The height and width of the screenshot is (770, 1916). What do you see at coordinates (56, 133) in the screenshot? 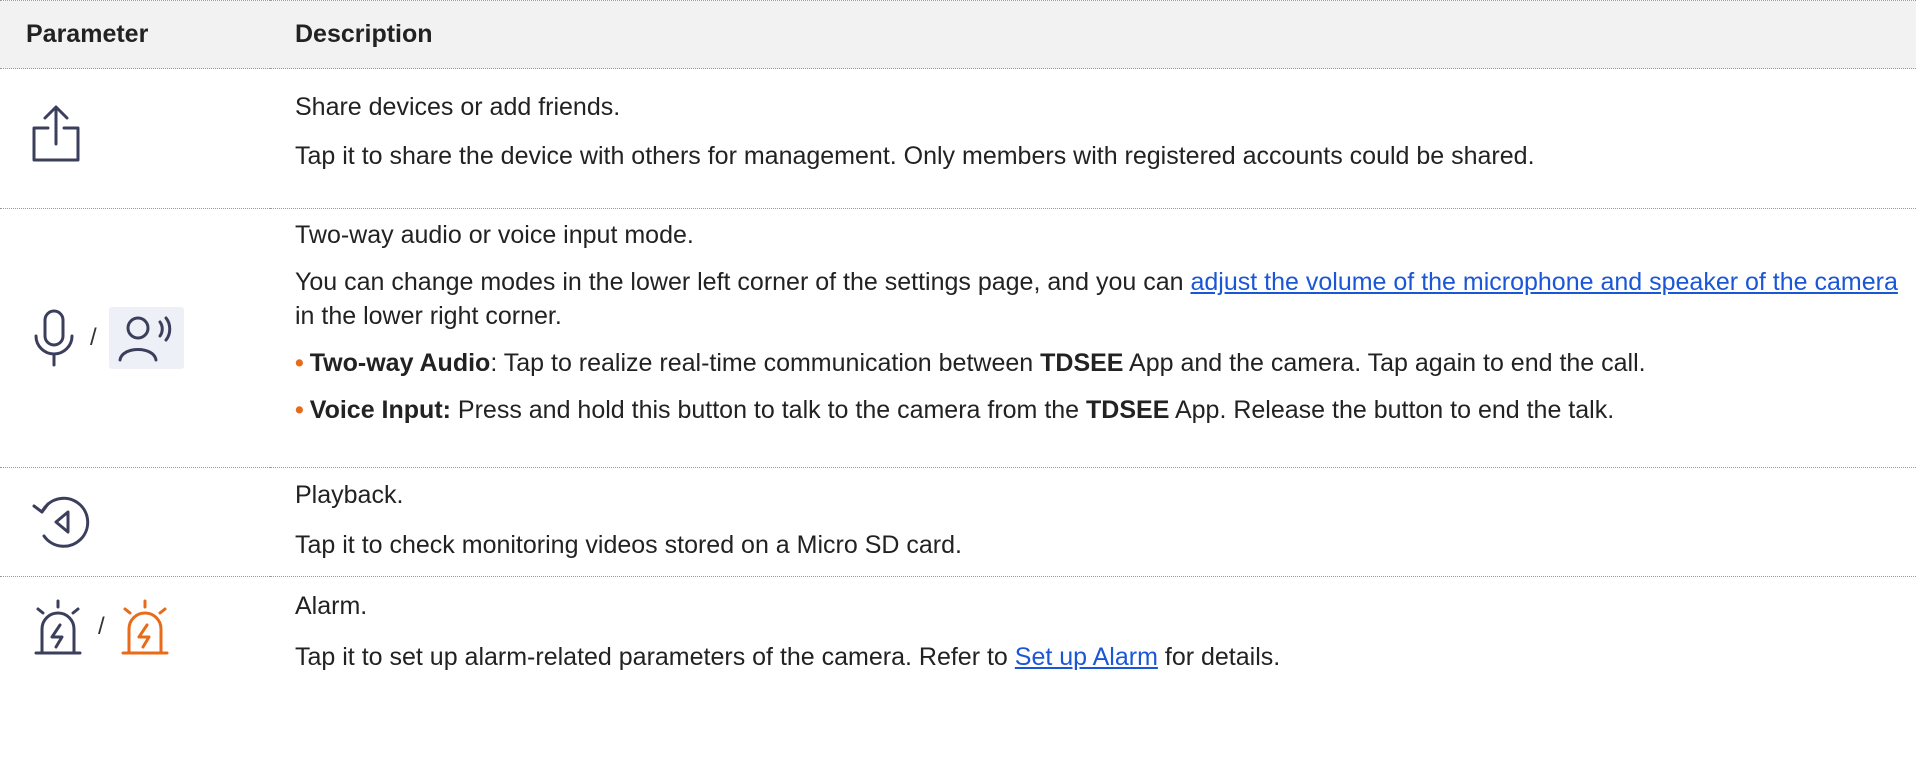
I see `share-icon` at bounding box center [56, 133].